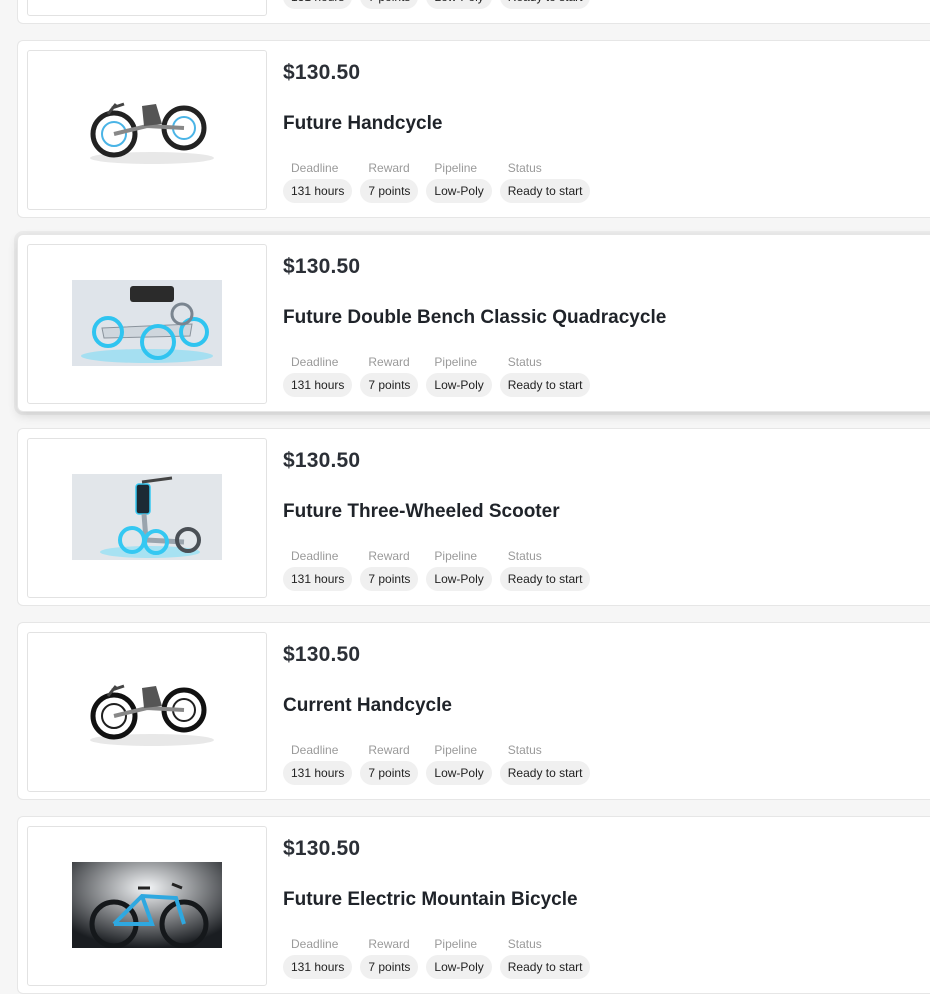 The image size is (930, 994). Describe the element at coordinates (362, 124) in the screenshot. I see `task-title: Future Handcycle` at that location.